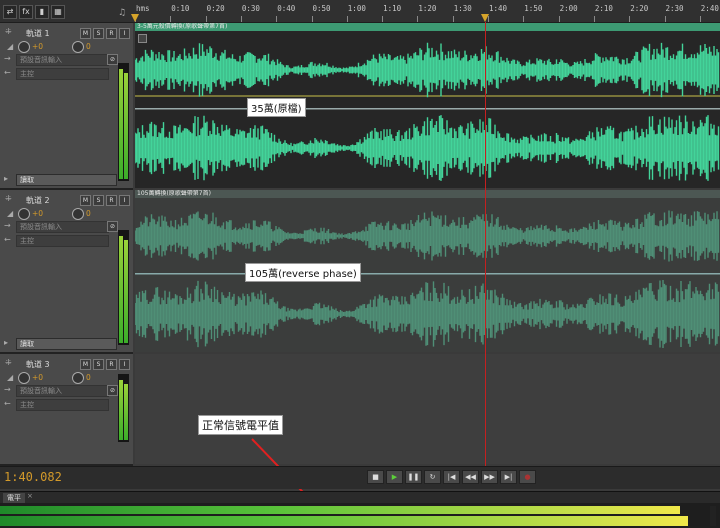 The height and width of the screenshot is (528, 720). Describe the element at coordinates (30, 496) in the screenshot. I see `close-icon: ×` at that location.